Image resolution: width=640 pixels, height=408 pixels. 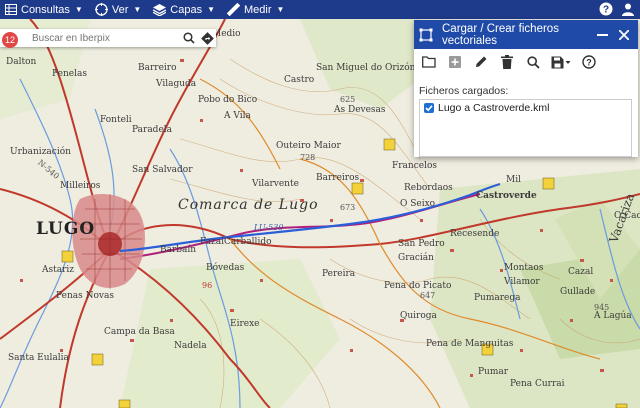 I want to click on panel-header: Cargar / Crear ficheros vectoriales, so click(x=526, y=34).